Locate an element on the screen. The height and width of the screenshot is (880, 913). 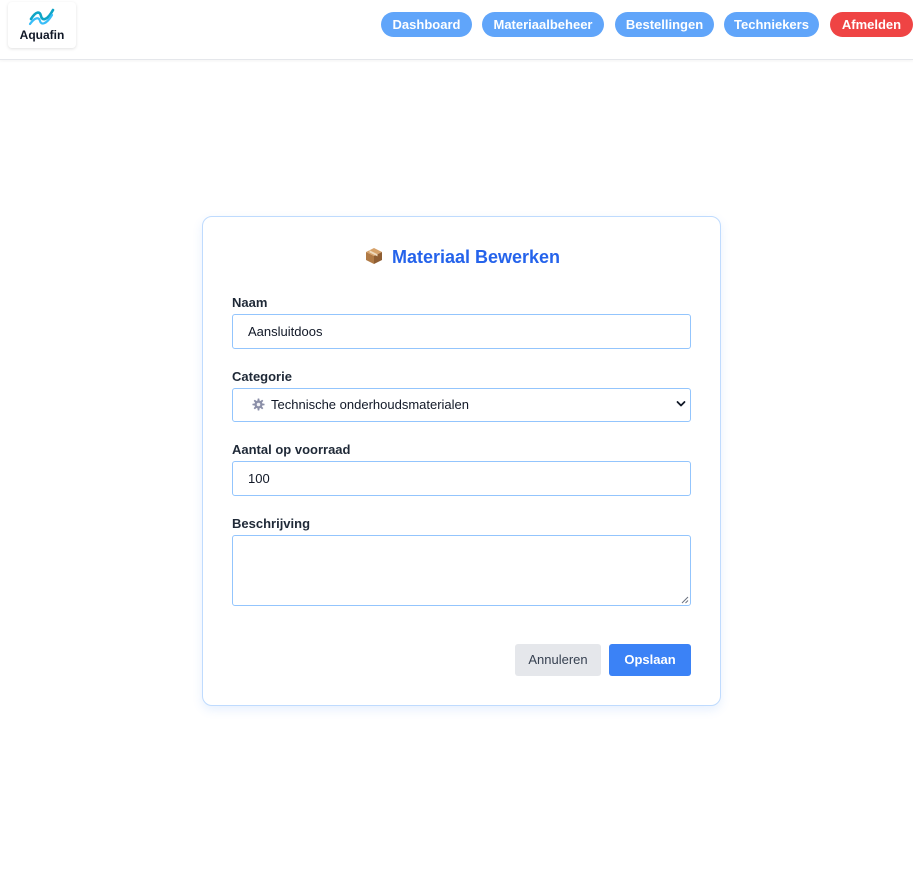
name-label: Naam is located at coordinates (250, 302).